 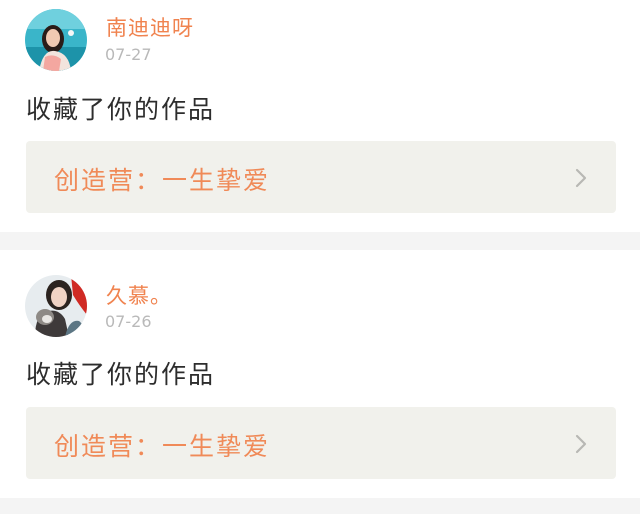 What do you see at coordinates (56, 40) in the screenshot?
I see `user-avatar-pool-icon` at bounding box center [56, 40].